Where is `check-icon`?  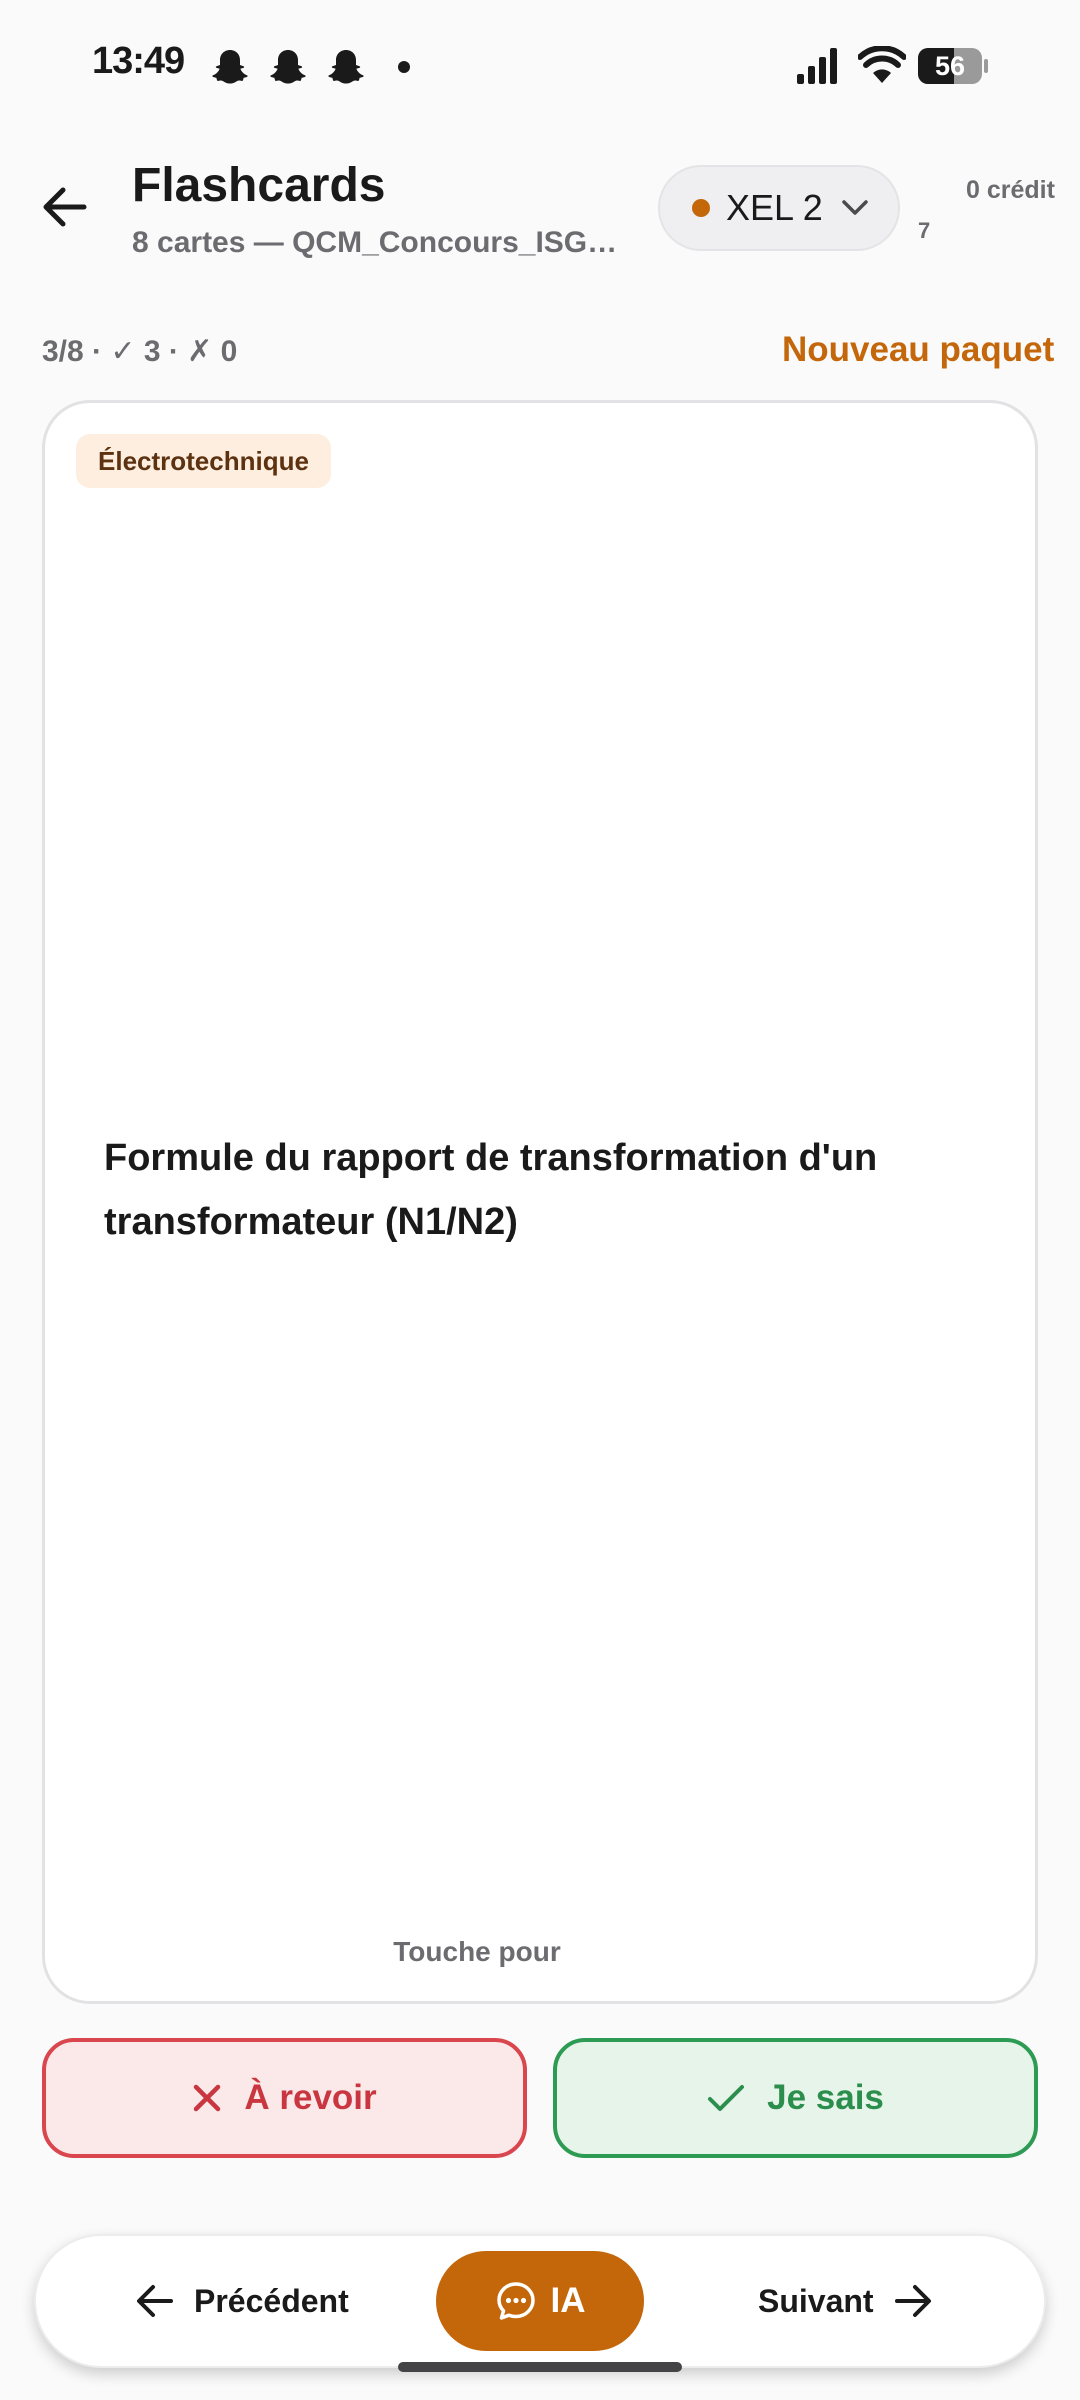
check-icon is located at coordinates (726, 2098).